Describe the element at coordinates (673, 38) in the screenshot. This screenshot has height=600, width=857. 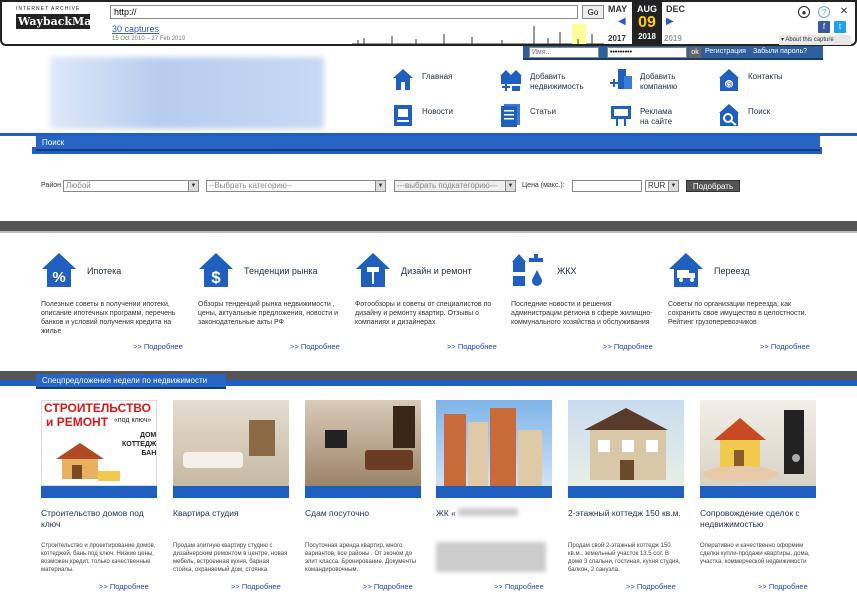
I see `next-year-link: 2019` at that location.